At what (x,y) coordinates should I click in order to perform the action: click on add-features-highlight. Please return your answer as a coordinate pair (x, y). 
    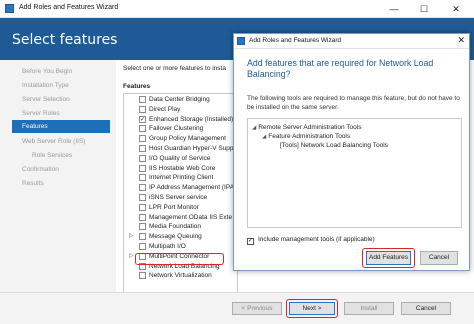
    Looking at the image, I should click on (388, 258).